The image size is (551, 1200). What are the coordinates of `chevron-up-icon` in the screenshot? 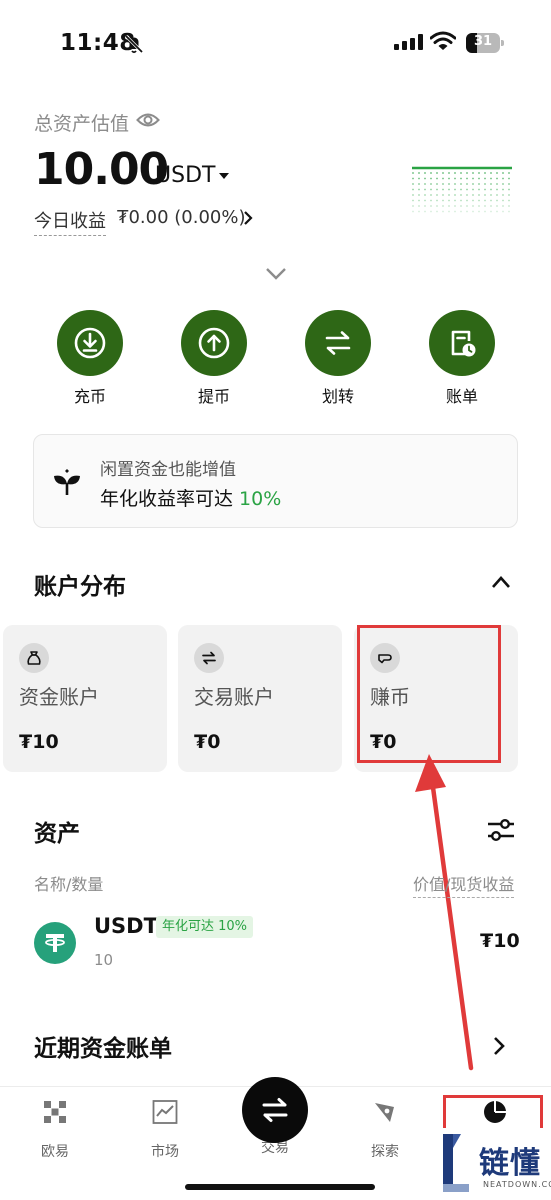 It's located at (501, 582).